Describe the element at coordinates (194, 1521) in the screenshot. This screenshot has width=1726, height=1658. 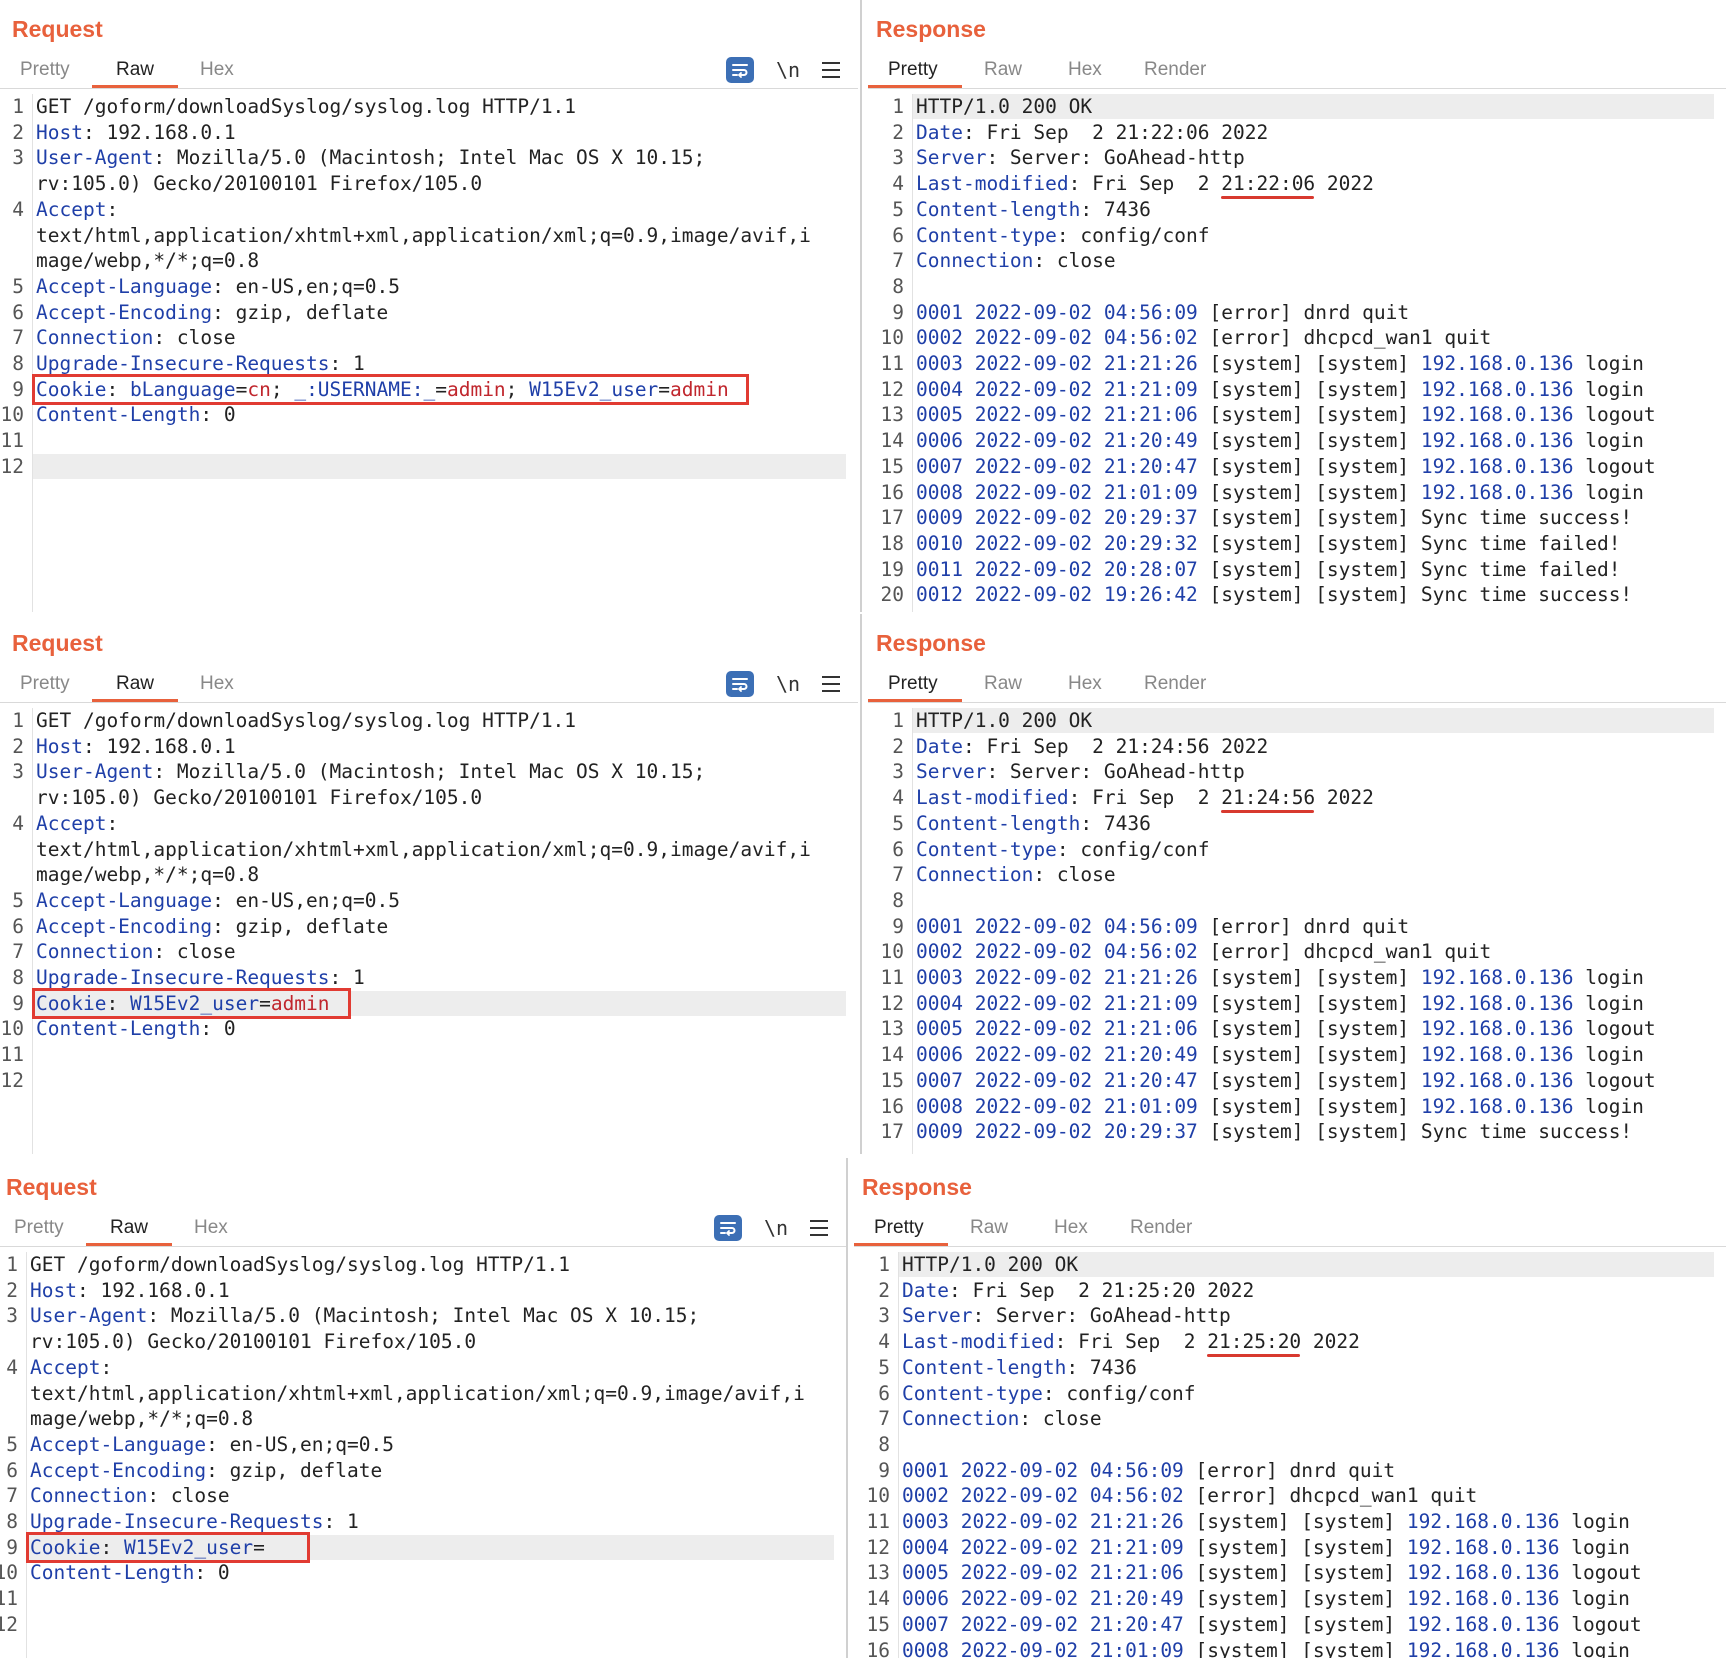
I see `line-code: Upgrade-Insecure-Requests: 1` at that location.